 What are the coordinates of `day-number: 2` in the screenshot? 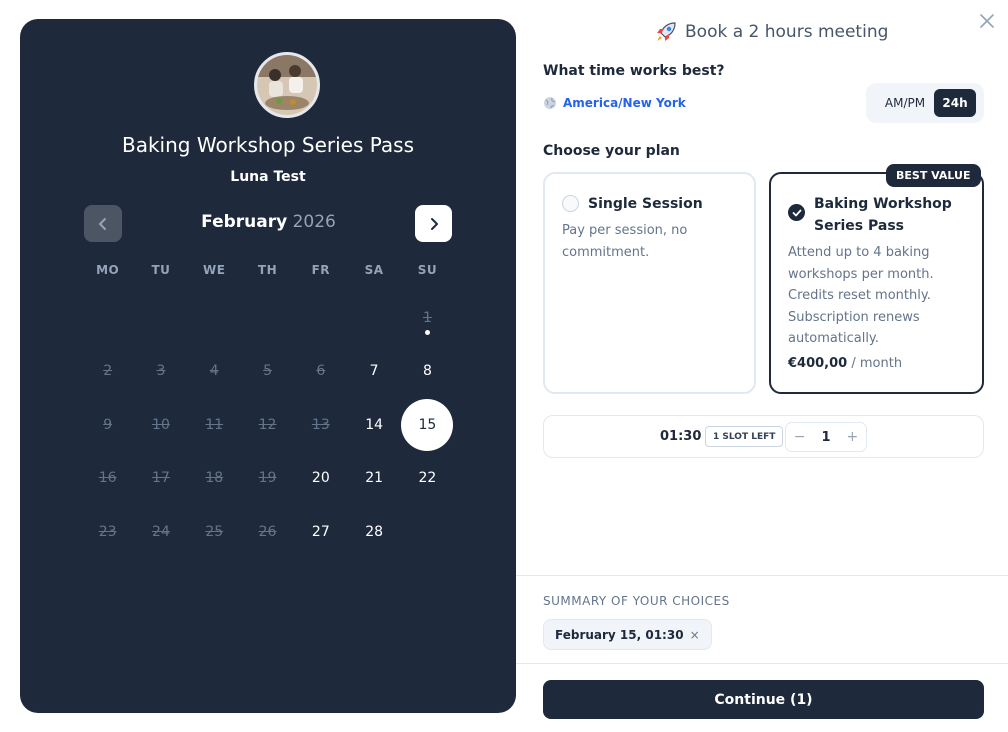 It's located at (108, 371).